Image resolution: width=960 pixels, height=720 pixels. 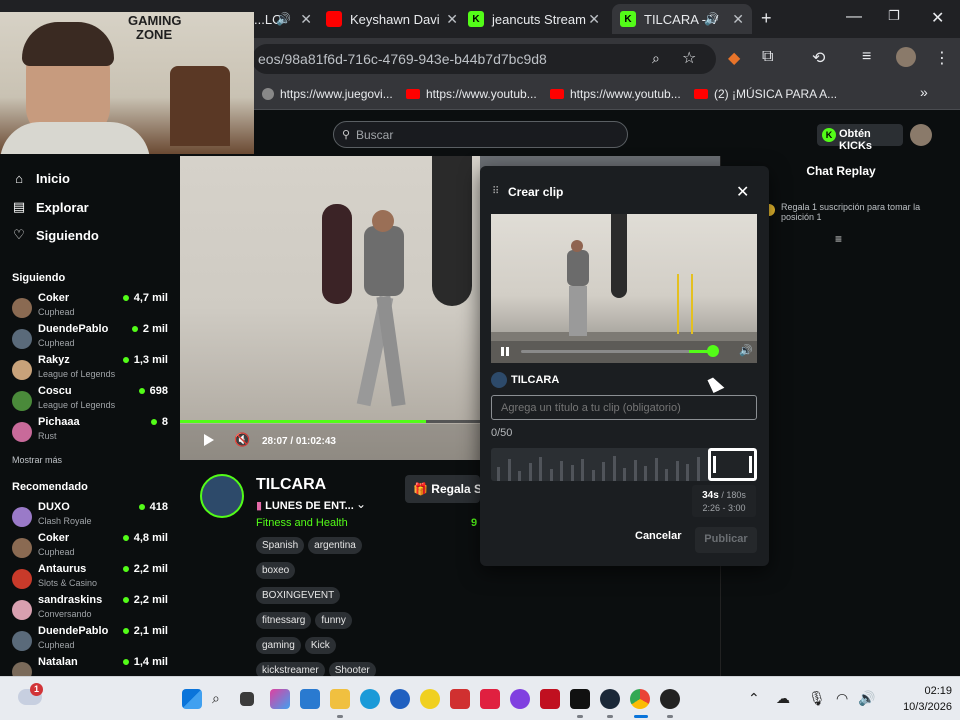 I want to click on nav-home: ⌂ Inicio, so click(x=41, y=178).